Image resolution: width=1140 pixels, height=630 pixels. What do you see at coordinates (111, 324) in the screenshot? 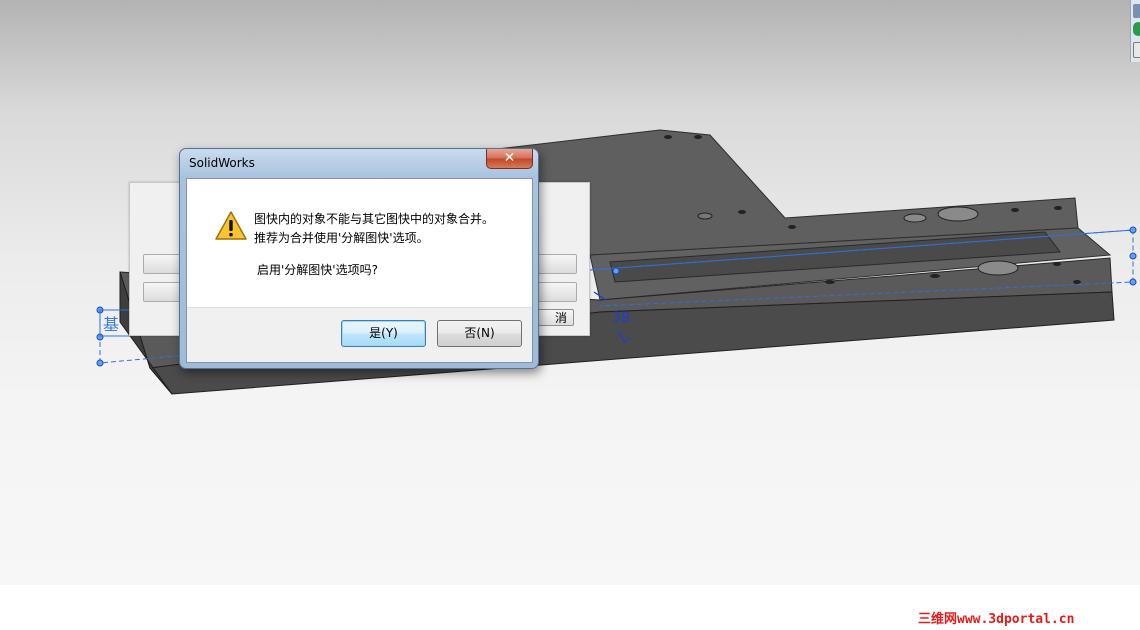
I see `sketch-label: 基` at bounding box center [111, 324].